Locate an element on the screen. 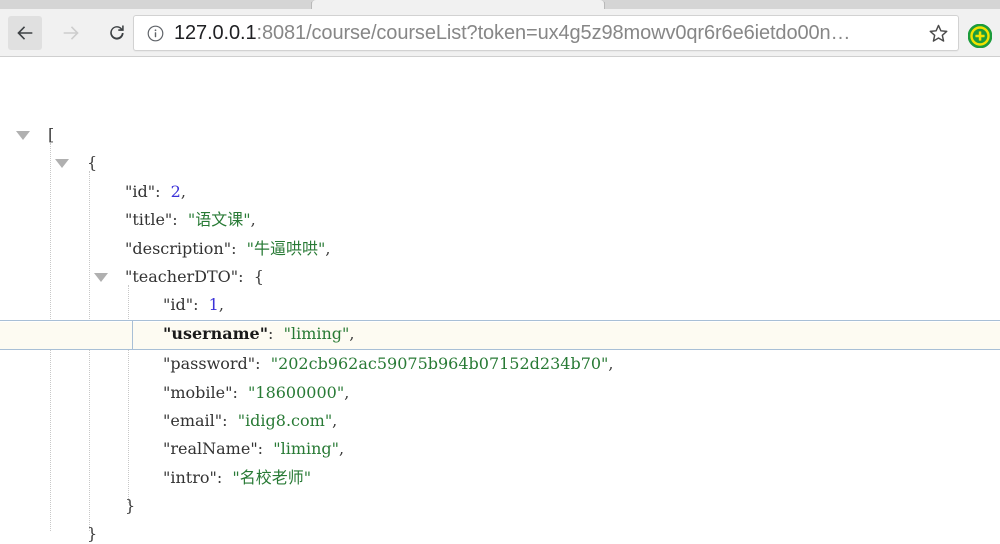 The image size is (1000, 544). json-row-text: [ is located at coordinates (51, 134).